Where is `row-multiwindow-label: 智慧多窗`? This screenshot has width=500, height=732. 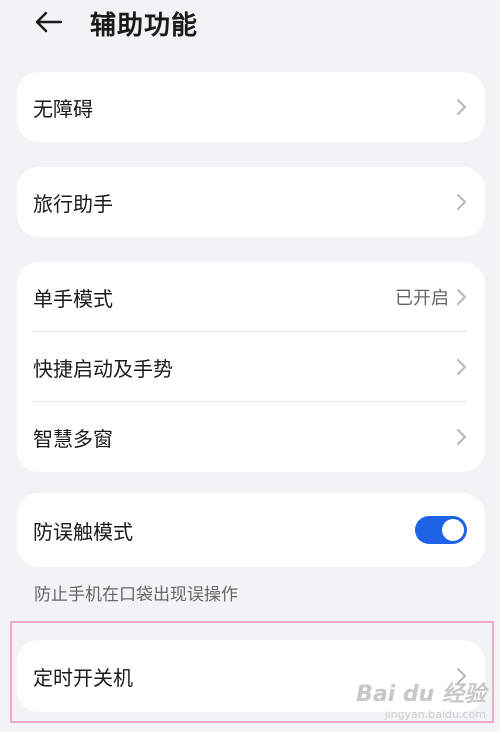
row-multiwindow-label: 智慧多窗 is located at coordinates (73, 438).